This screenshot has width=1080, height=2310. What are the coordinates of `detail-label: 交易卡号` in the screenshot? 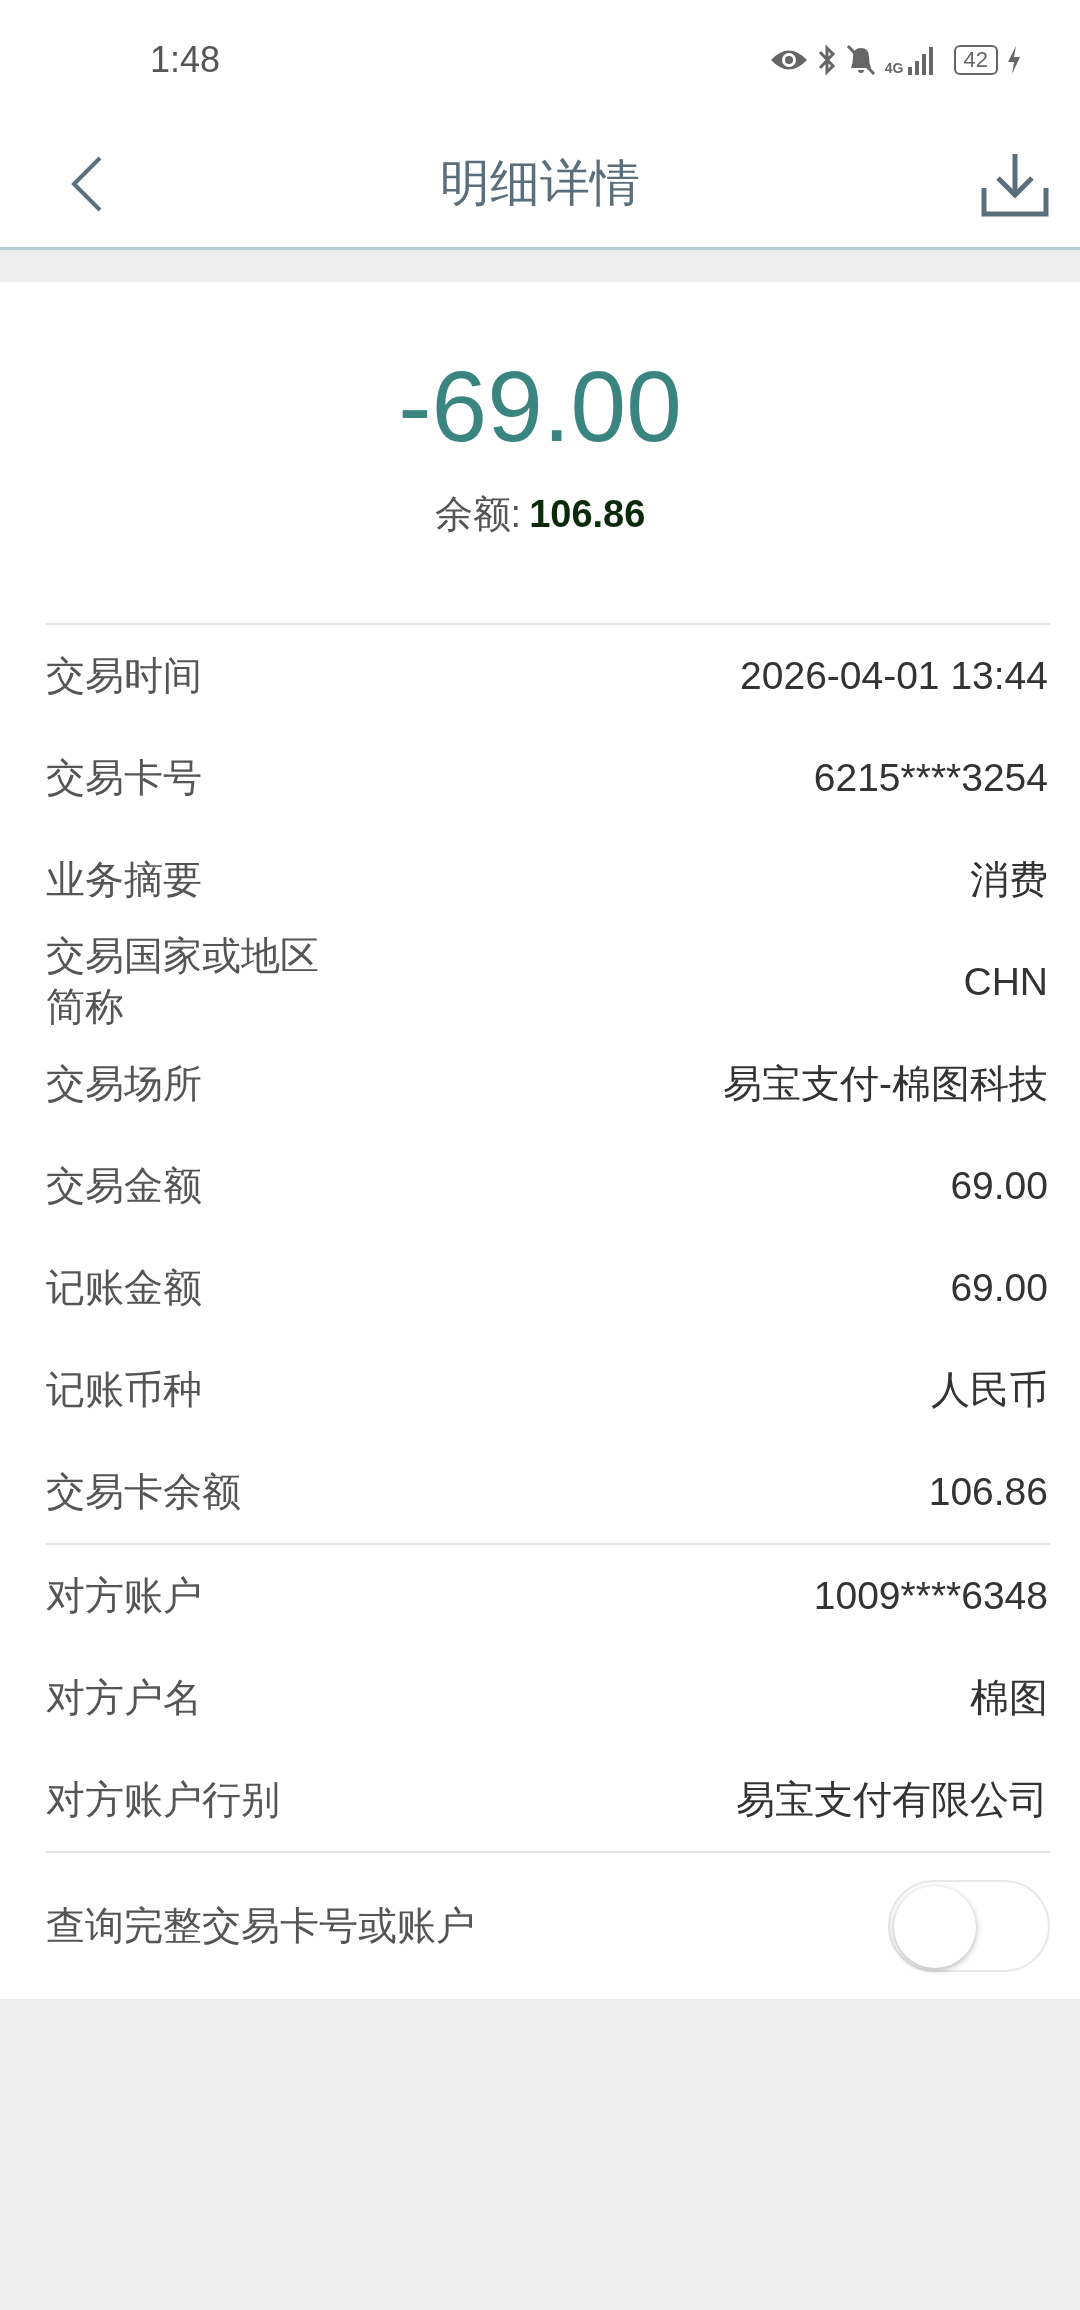 It's located at (124, 777).